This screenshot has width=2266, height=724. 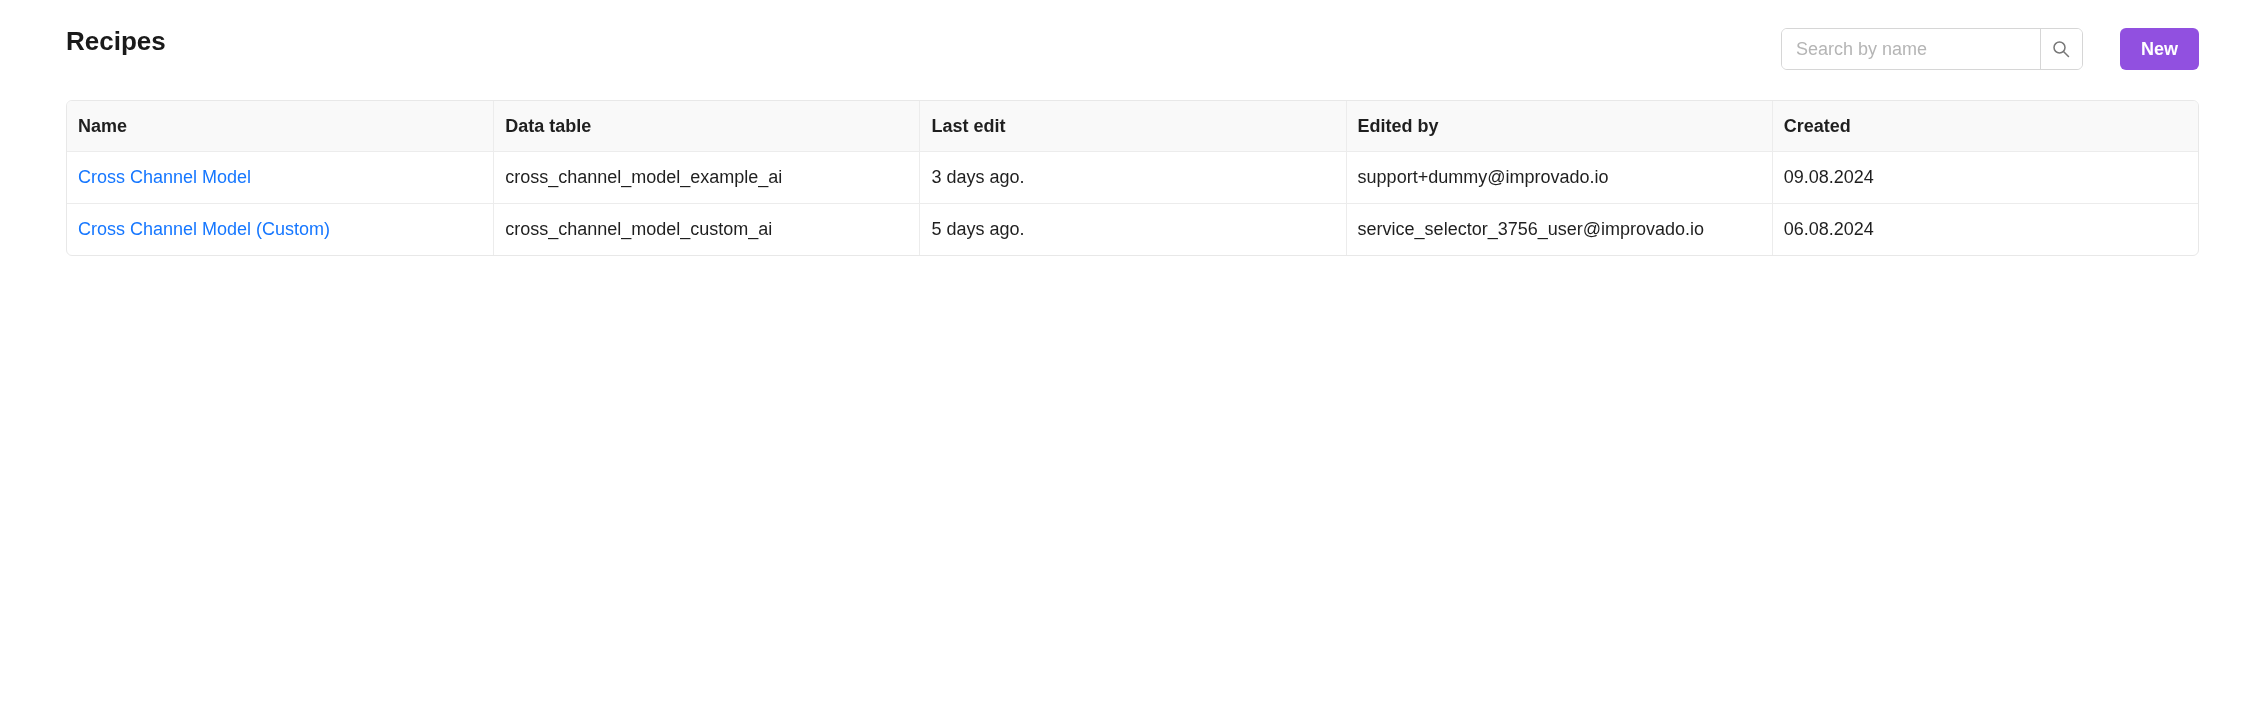 What do you see at coordinates (165, 177) in the screenshot?
I see `recipe-link: Cross Channel Model` at bounding box center [165, 177].